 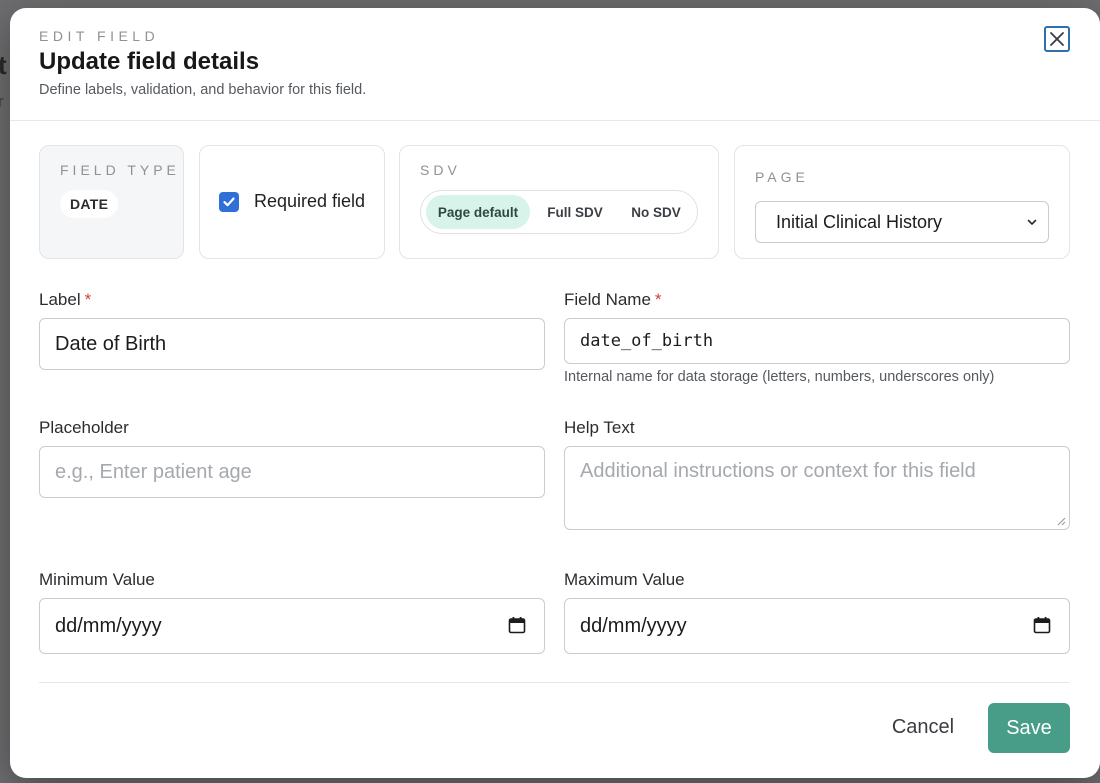 I want to click on resize-handle-icon, so click(x=1061, y=521).